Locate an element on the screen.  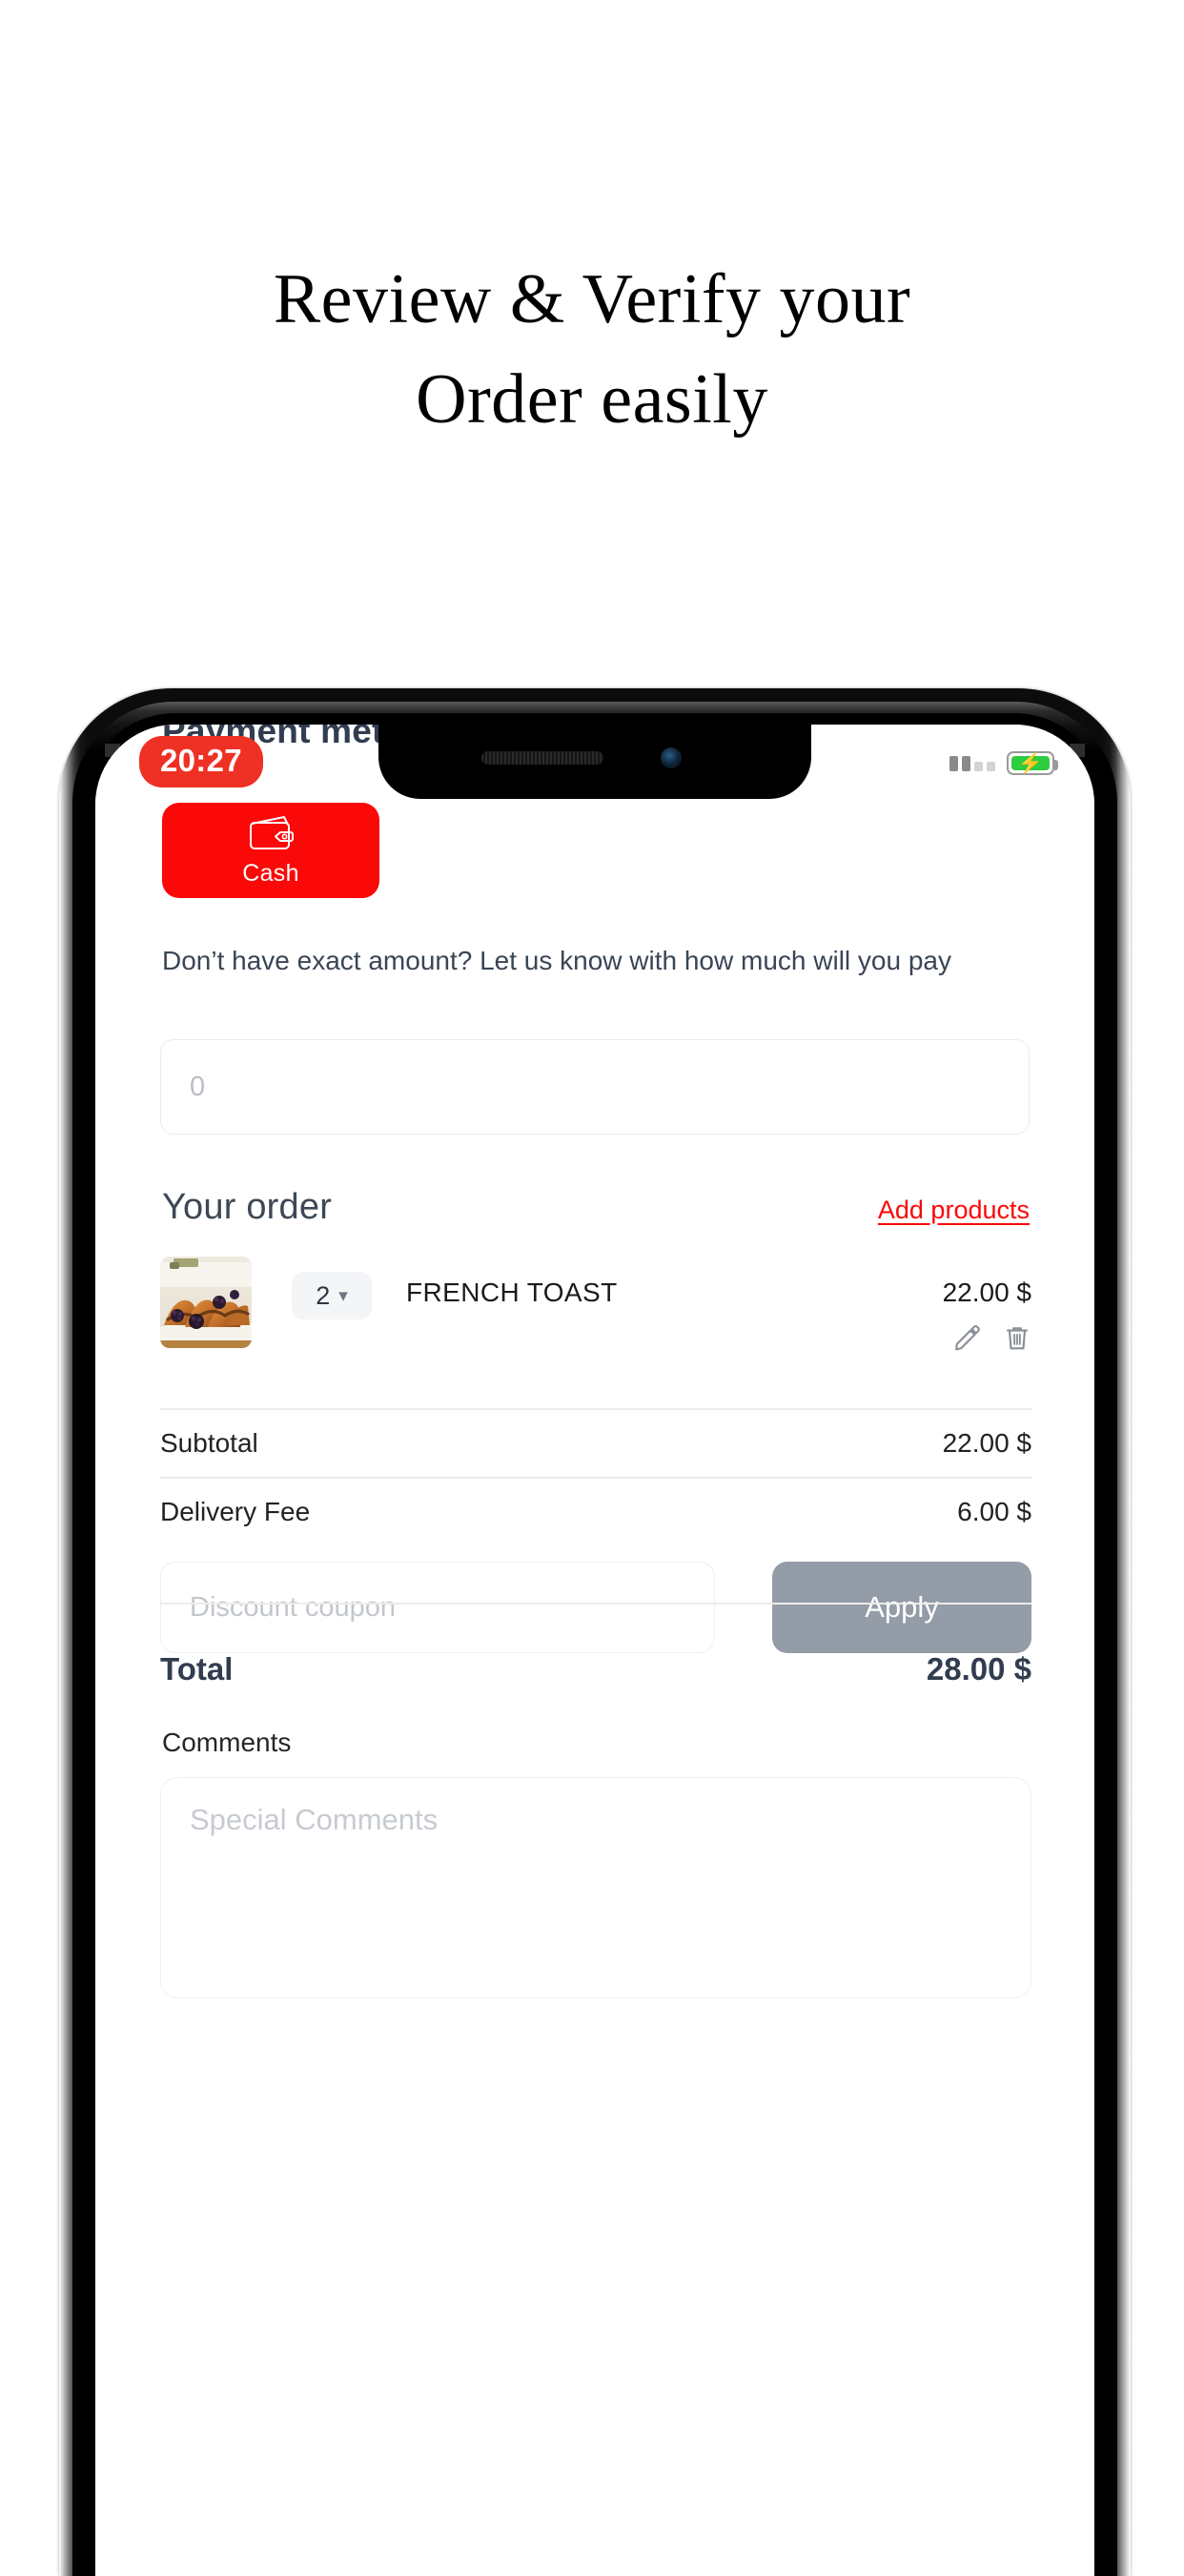
trash-icon is located at coordinates (1017, 1337).